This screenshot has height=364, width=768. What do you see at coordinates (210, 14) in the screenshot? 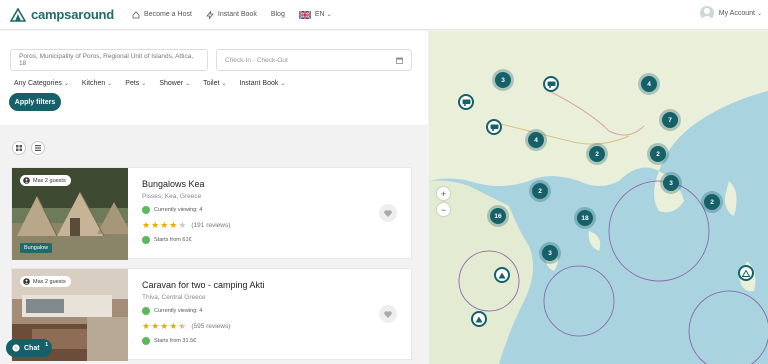
I see `lightning-icon` at bounding box center [210, 14].